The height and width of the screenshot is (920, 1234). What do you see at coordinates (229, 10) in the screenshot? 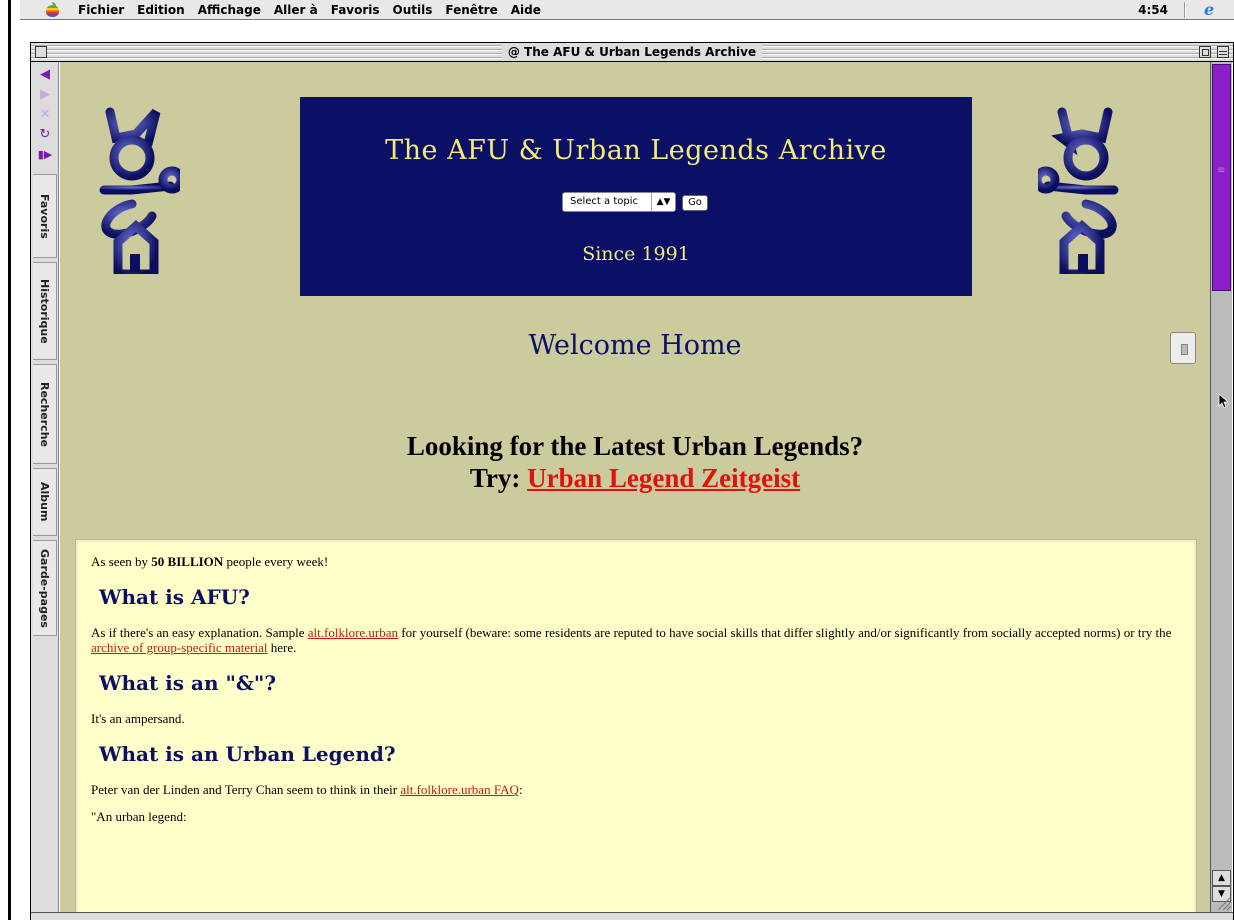
I see `menu-affichage: Affichage` at bounding box center [229, 10].